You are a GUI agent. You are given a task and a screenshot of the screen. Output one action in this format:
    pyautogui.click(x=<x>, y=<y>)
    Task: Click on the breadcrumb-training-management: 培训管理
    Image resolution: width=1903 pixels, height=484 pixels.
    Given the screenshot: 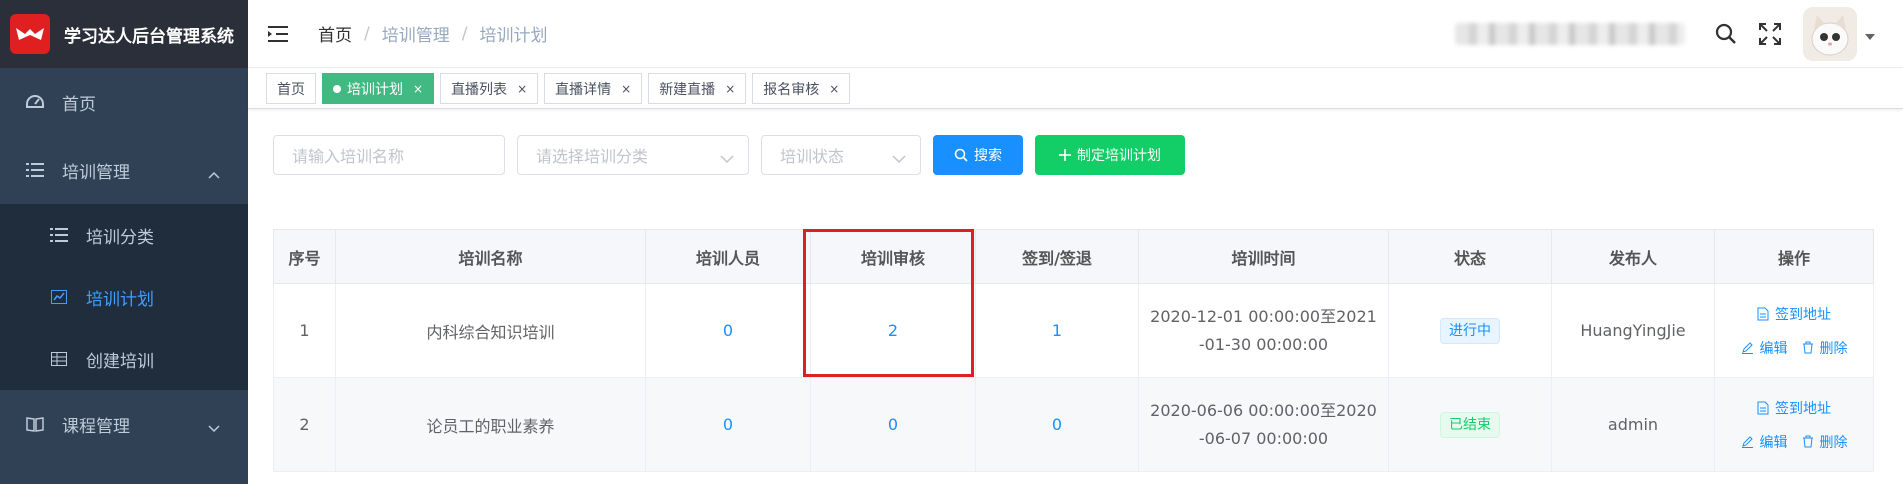 What is the action you would take?
    pyautogui.click(x=415, y=36)
    